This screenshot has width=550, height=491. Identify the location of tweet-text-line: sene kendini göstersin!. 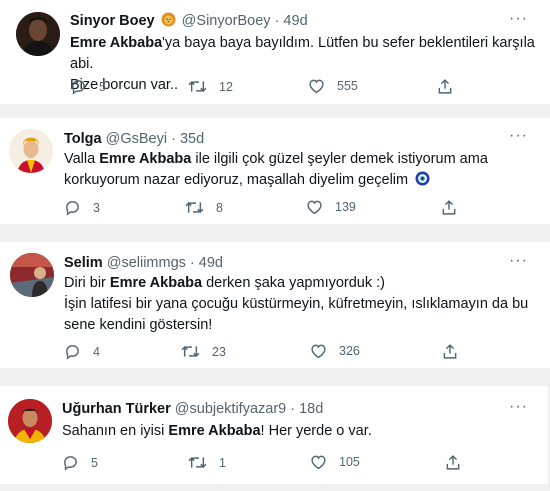
(138, 325).